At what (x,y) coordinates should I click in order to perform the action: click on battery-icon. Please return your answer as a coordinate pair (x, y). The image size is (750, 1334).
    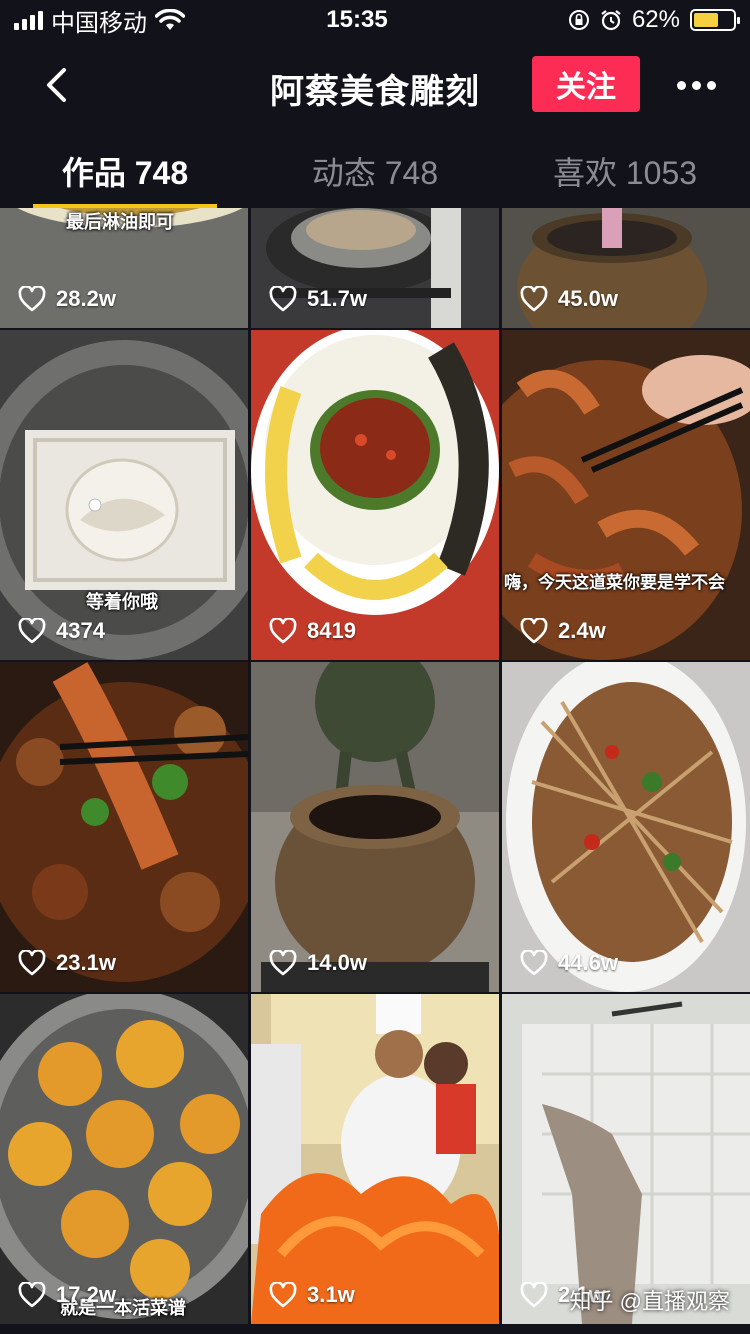
    Looking at the image, I should click on (715, 20).